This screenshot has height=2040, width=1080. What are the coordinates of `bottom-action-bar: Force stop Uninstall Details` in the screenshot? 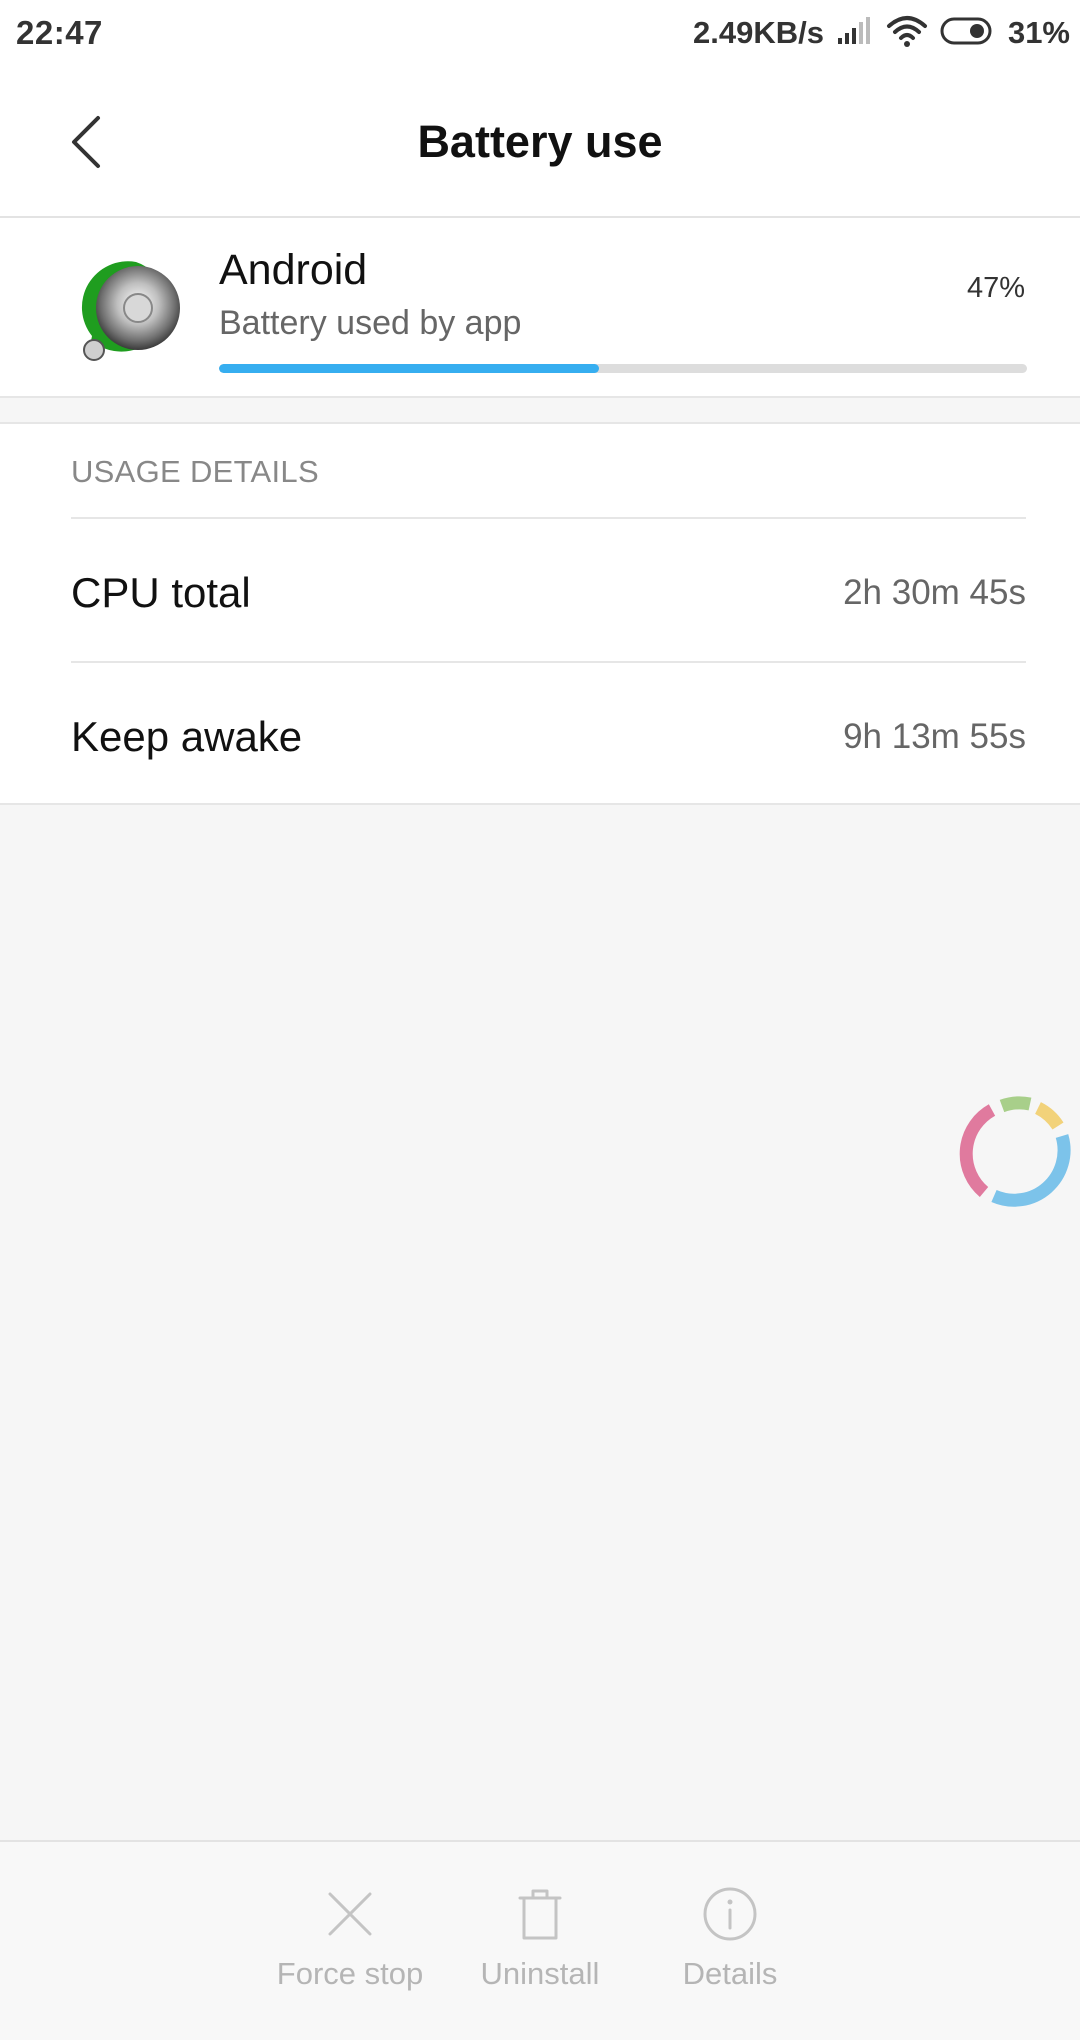 It's located at (540, 1940).